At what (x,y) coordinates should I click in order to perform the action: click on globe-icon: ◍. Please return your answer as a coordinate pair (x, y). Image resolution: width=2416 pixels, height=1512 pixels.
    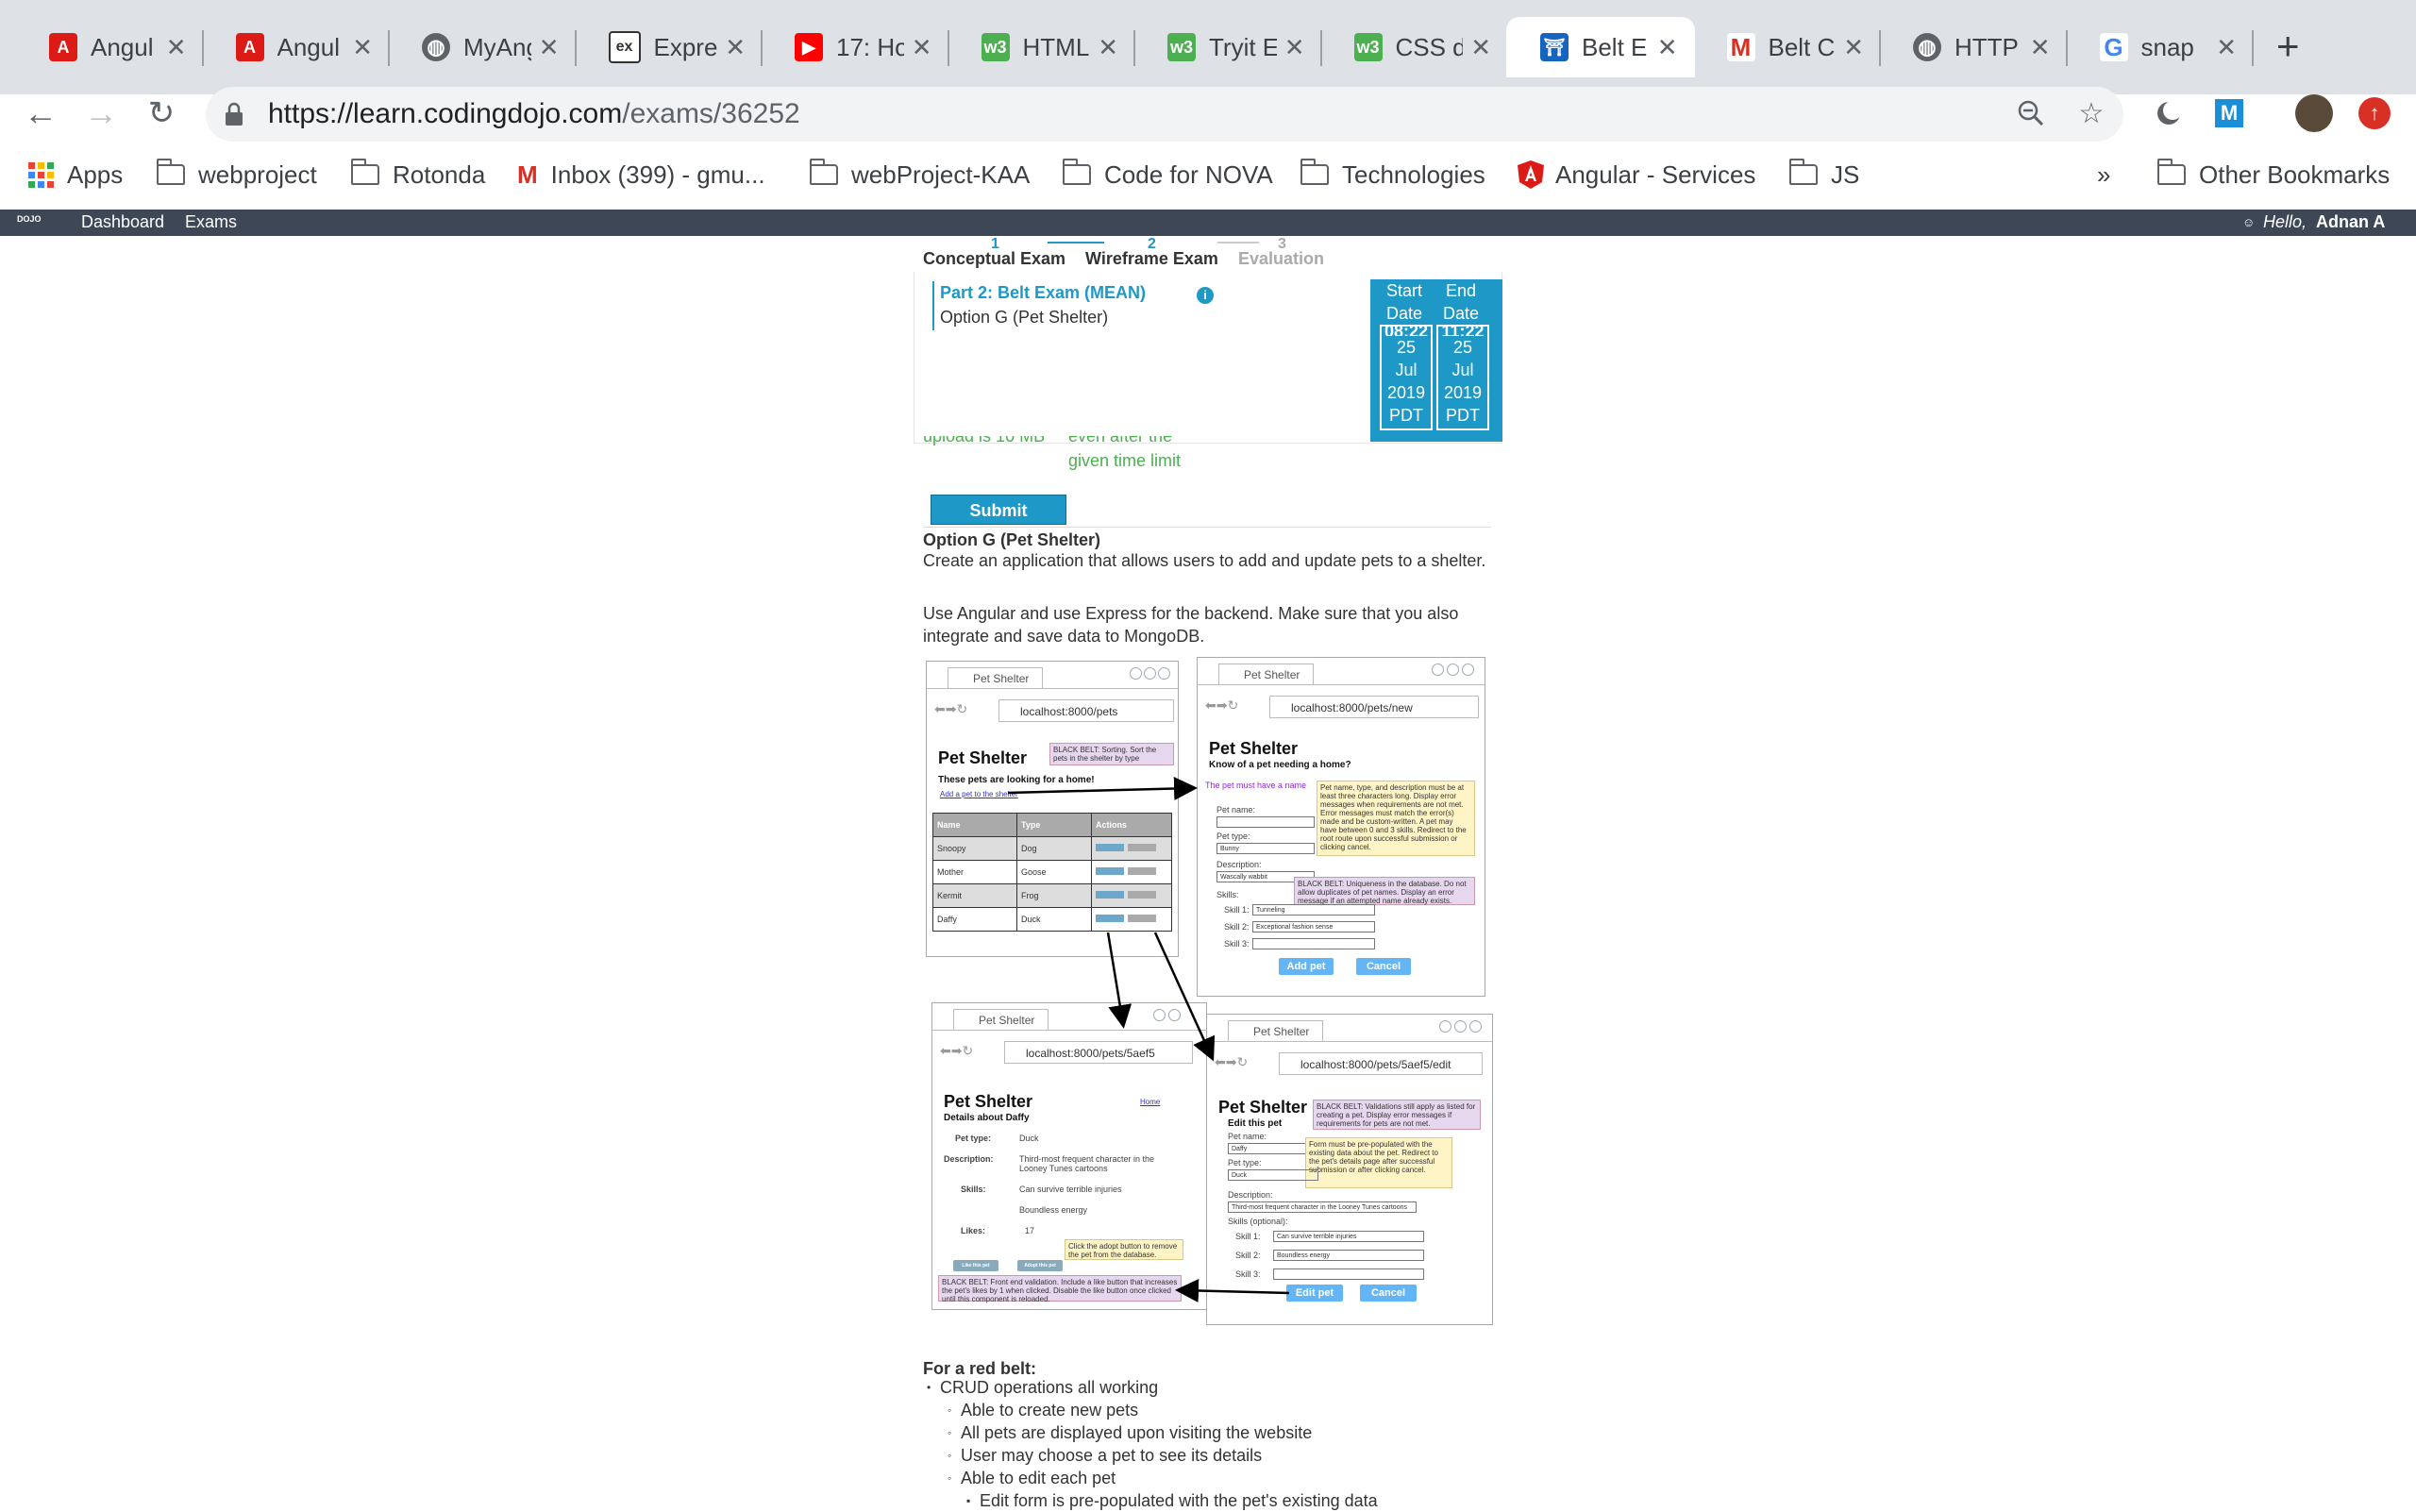
    Looking at the image, I should click on (1927, 47).